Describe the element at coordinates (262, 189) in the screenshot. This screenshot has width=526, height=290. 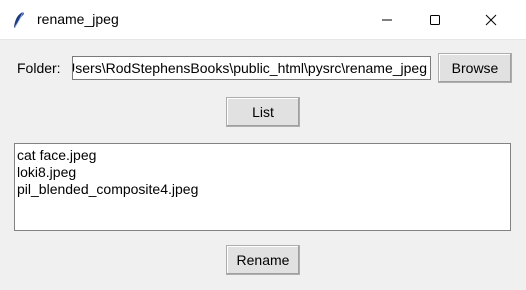
I see `list-item: pil_blended_composite4.jpeg` at that location.